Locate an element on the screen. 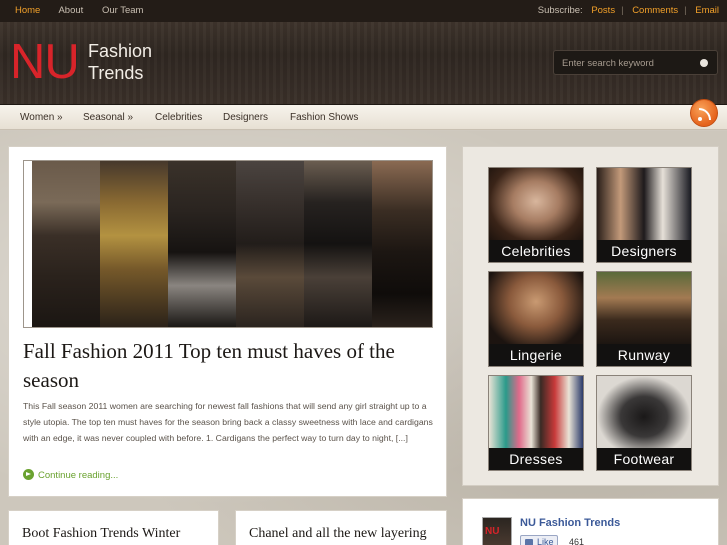 This screenshot has height=545, width=727. rss-icon is located at coordinates (704, 113).